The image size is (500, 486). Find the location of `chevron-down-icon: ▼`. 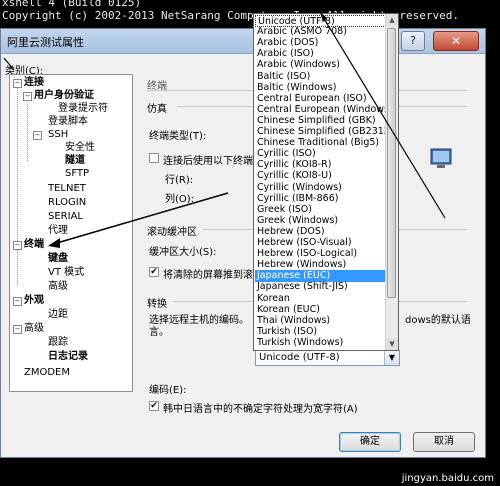

chevron-down-icon: ▼ is located at coordinates (391, 358).